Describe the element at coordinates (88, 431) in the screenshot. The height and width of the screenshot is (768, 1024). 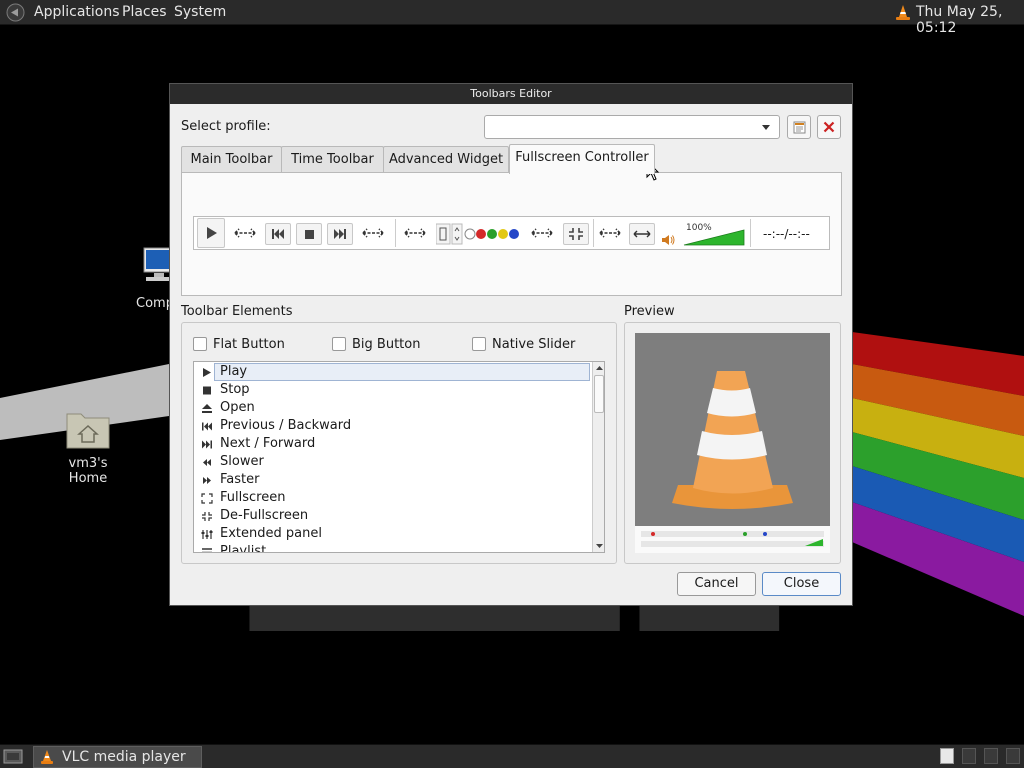
I see `home-folder-icon` at that location.